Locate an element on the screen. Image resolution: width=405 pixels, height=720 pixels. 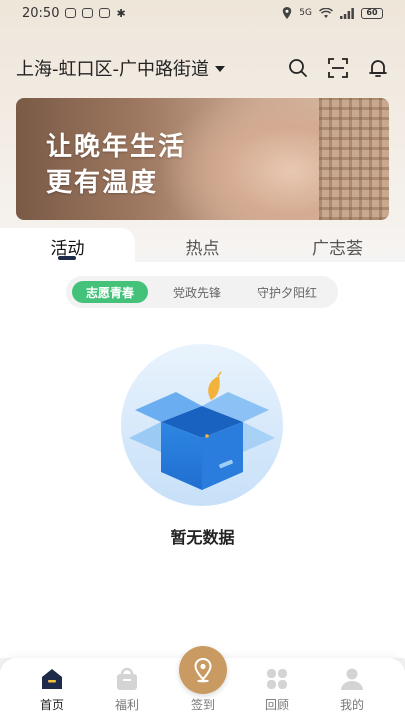
wifi-icon is located at coordinates (326, 12).